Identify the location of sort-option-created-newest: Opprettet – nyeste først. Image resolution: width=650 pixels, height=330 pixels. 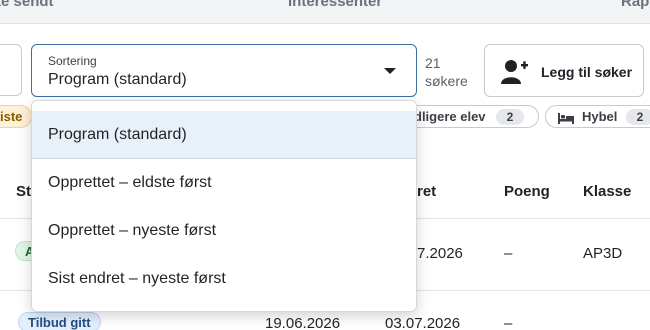
(224, 231).